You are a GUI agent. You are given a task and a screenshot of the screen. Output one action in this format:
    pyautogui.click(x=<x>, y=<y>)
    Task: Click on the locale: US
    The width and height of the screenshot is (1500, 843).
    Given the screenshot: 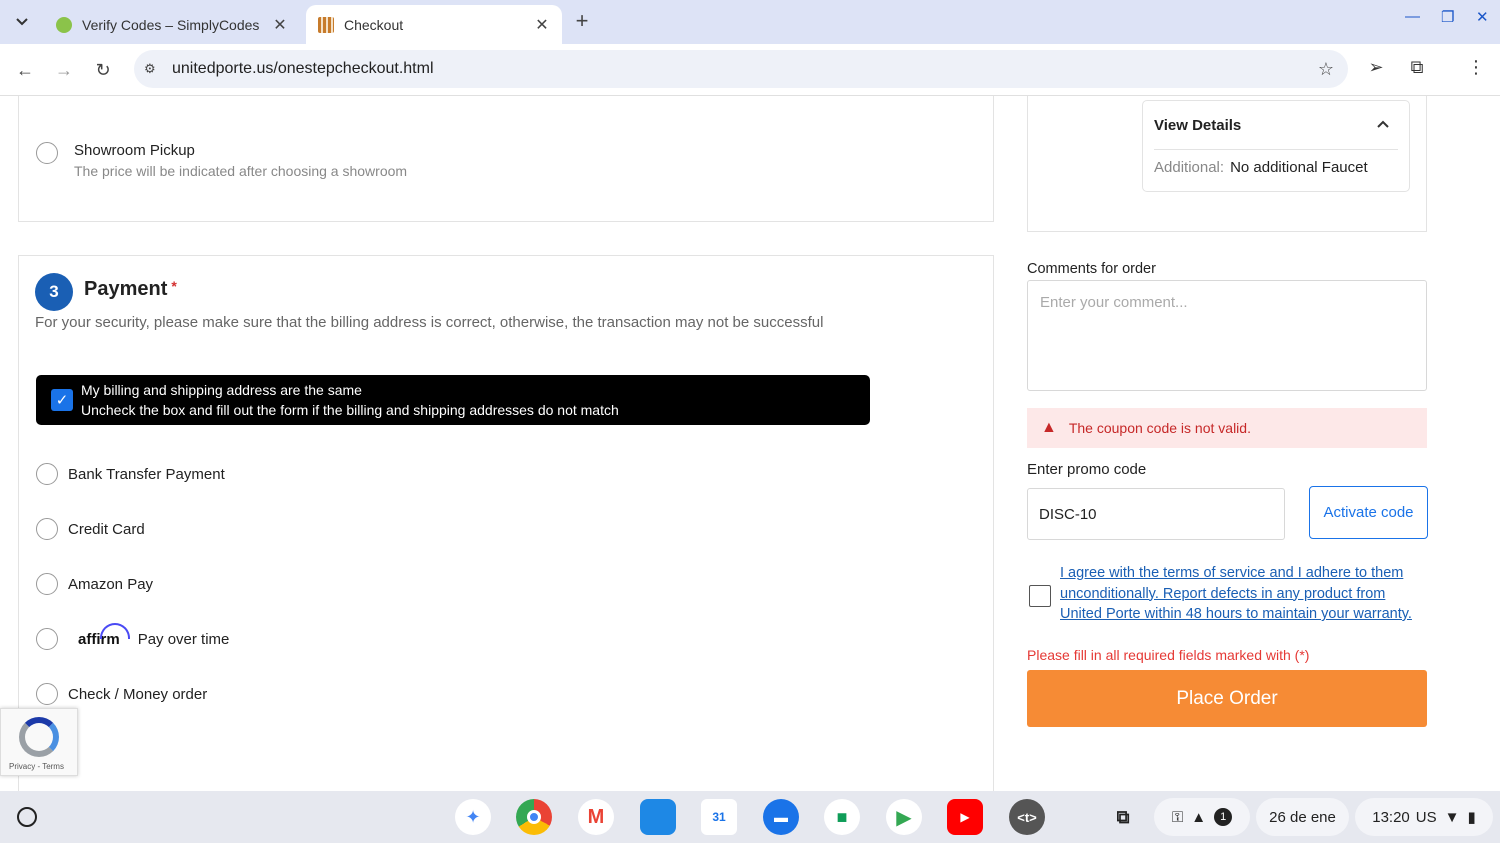 What is the action you would take?
    pyautogui.click(x=1426, y=817)
    